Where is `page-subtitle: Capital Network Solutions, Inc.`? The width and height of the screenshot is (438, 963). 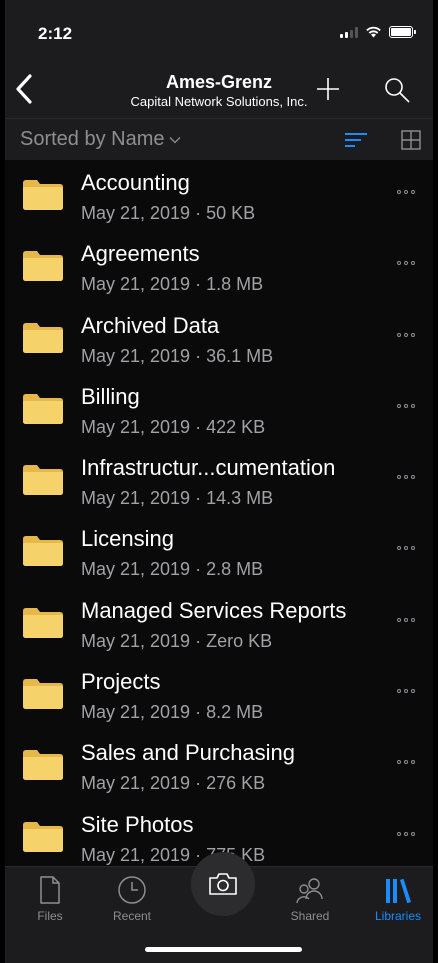
page-subtitle: Capital Network Solutions, Inc. is located at coordinates (219, 101).